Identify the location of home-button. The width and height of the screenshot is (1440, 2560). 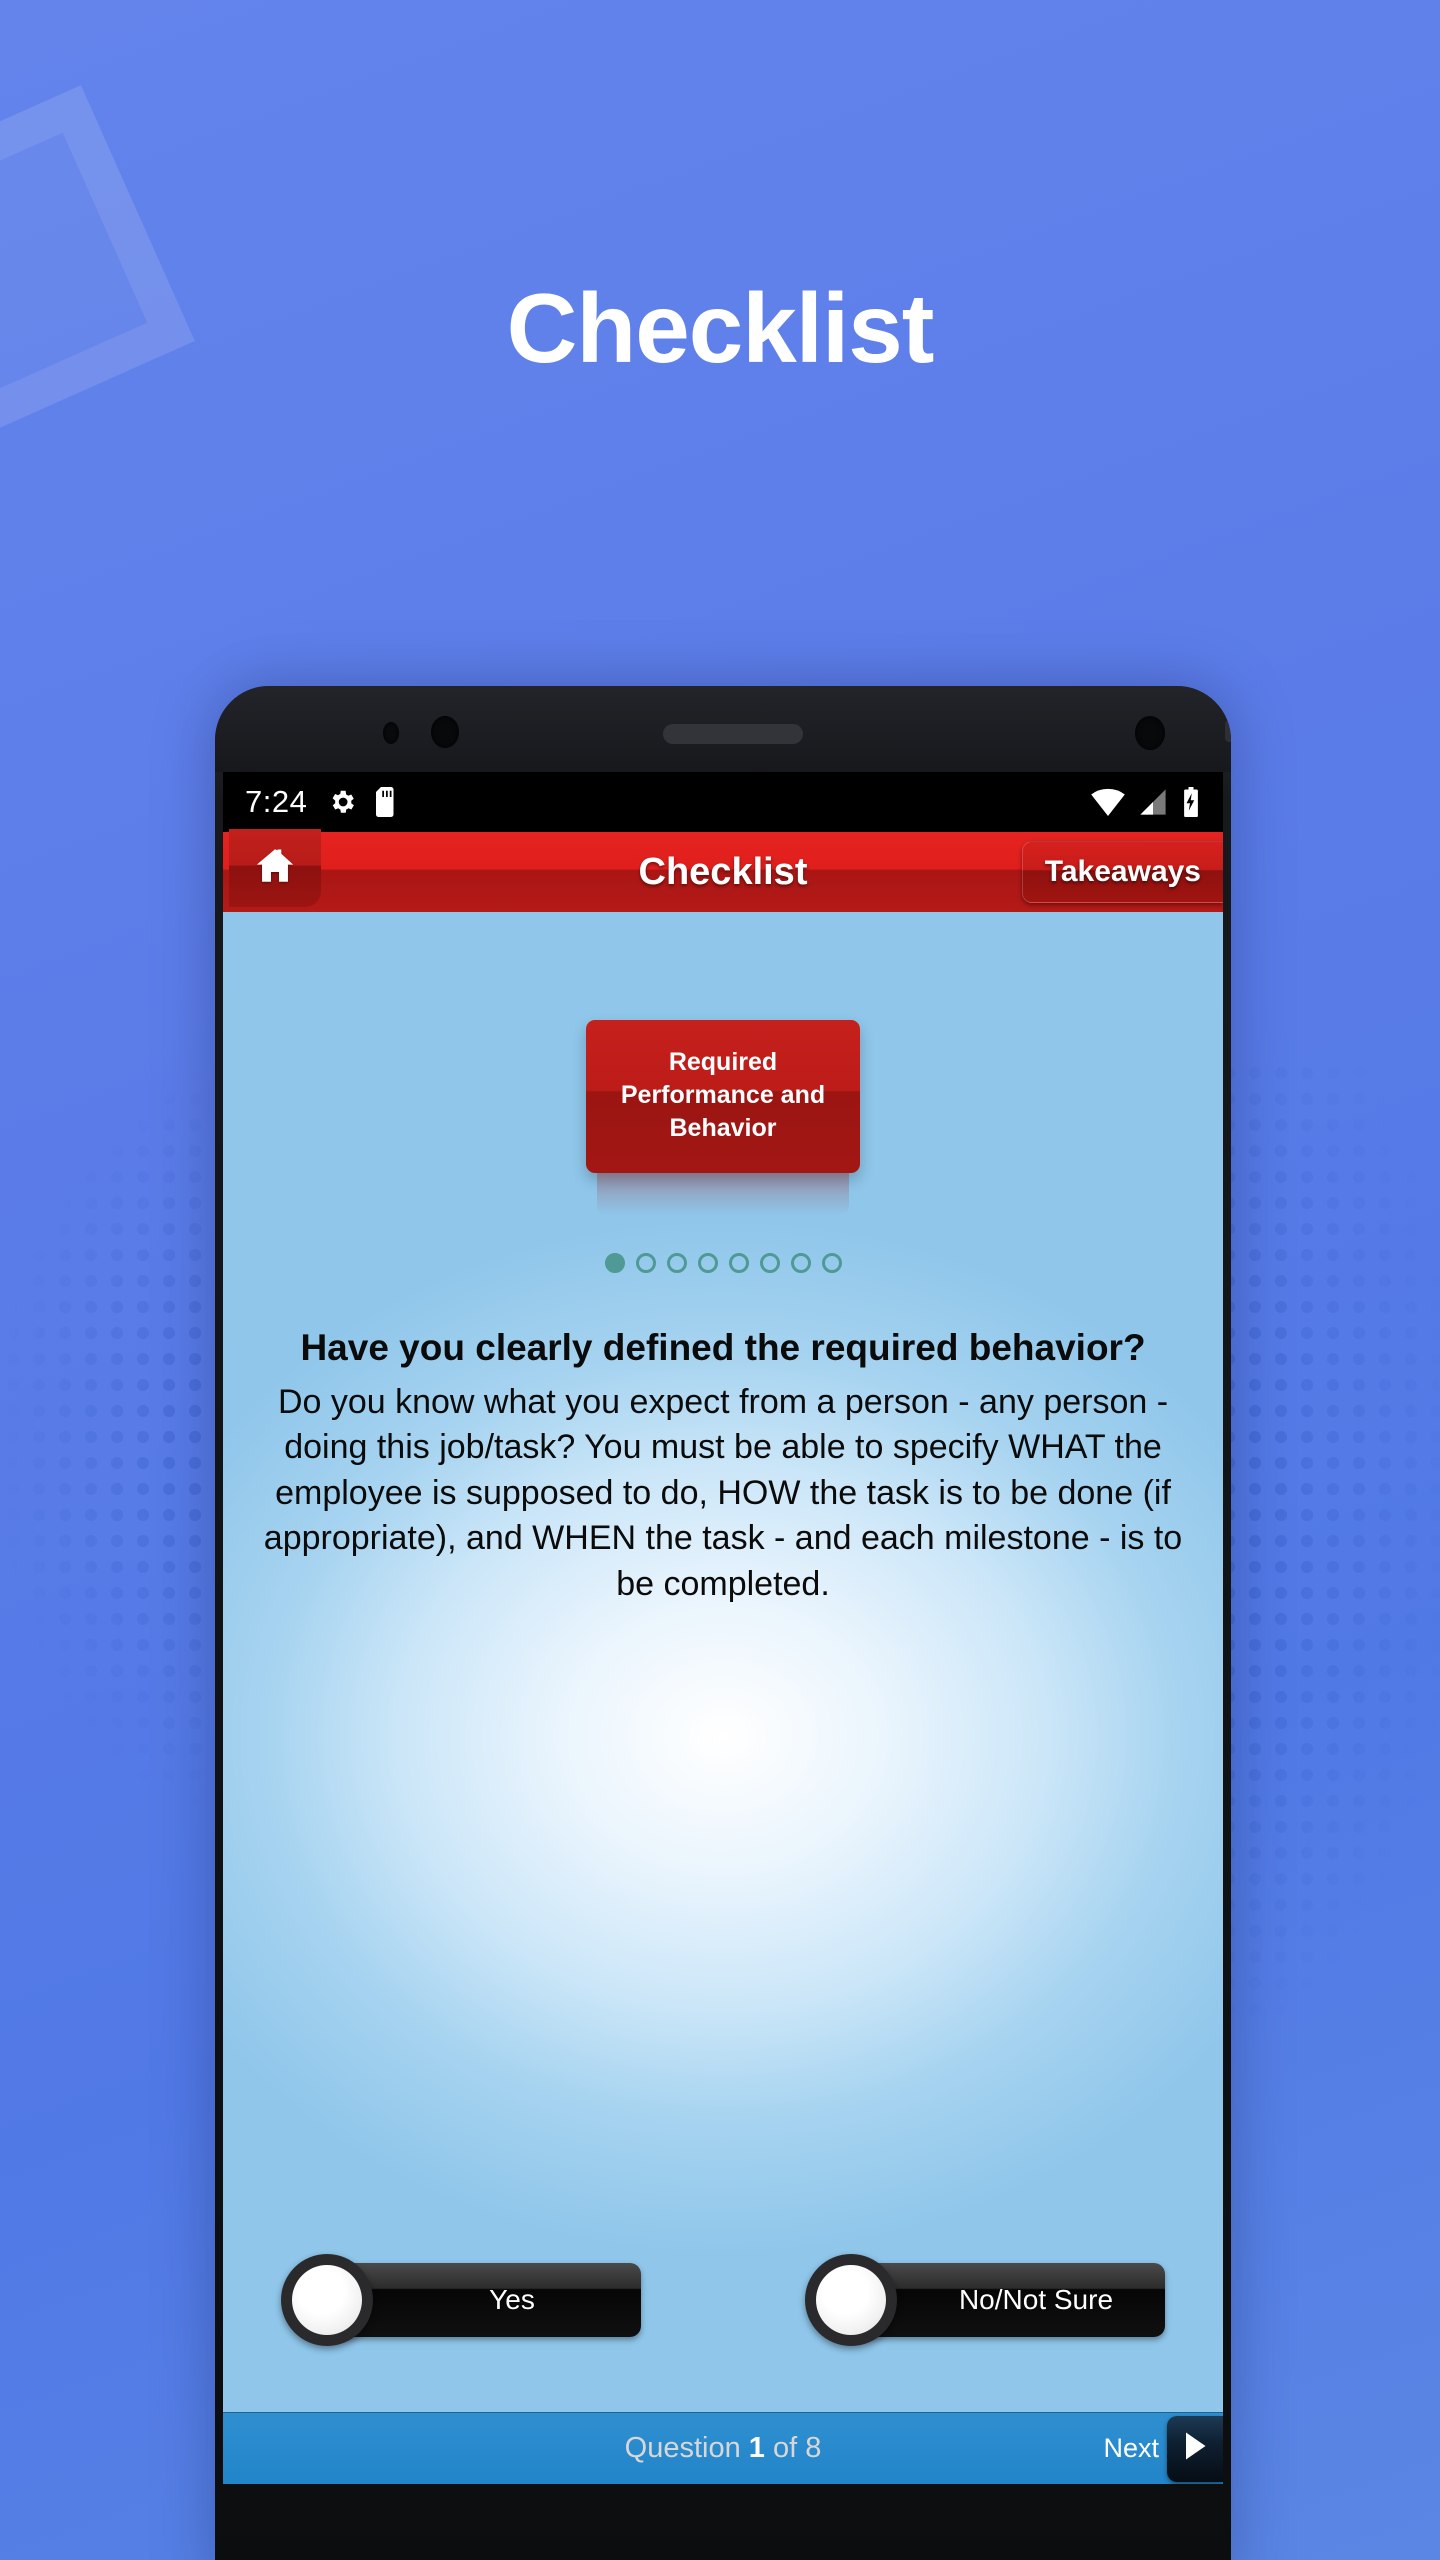
(275, 868).